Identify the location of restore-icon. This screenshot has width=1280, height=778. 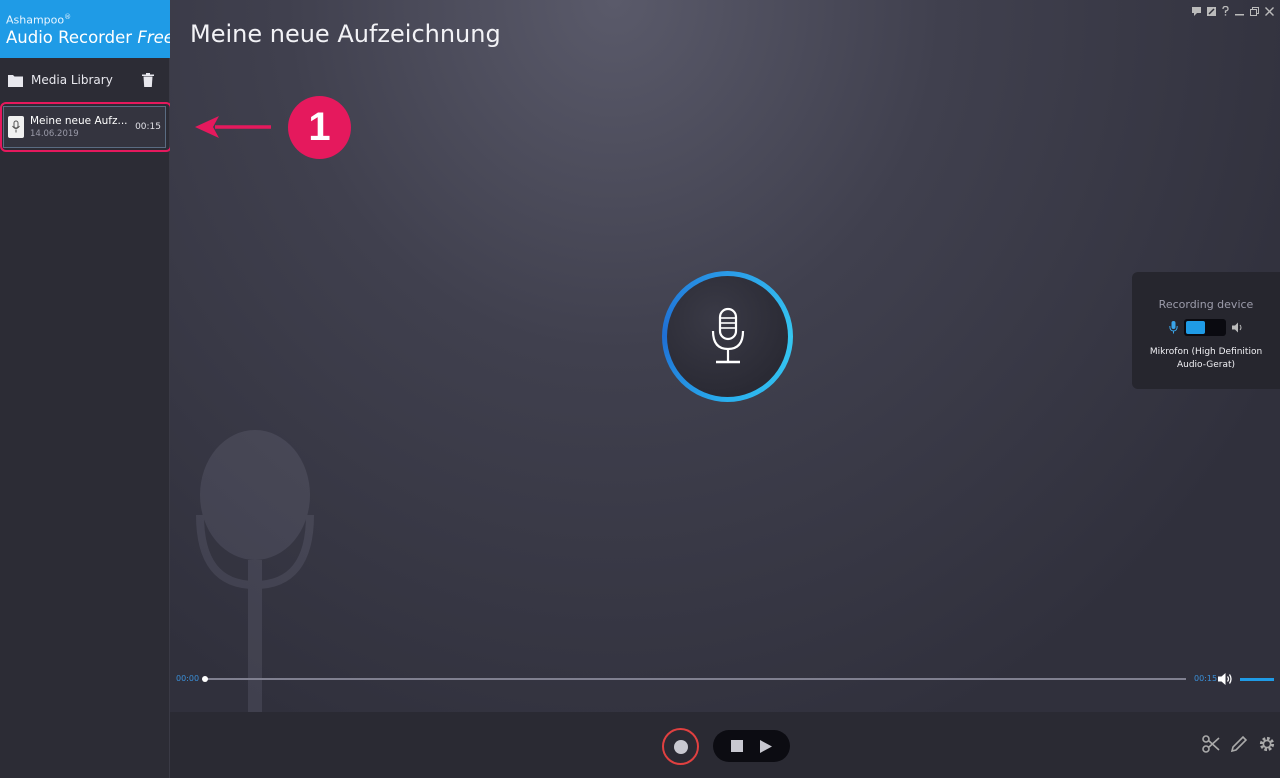
(1254, 11).